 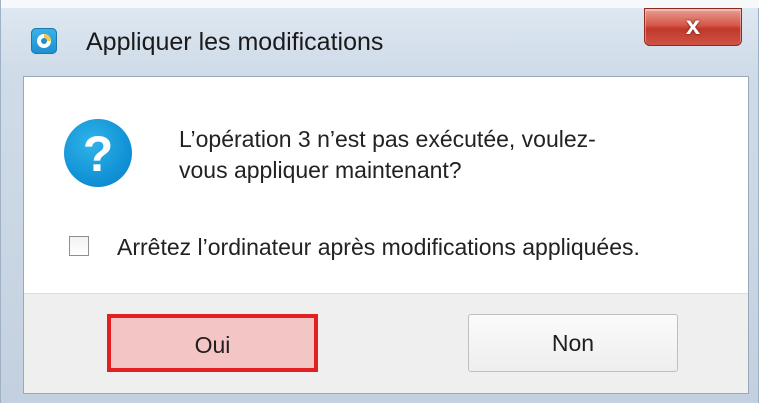 I want to click on close-icon: x, so click(x=693, y=25).